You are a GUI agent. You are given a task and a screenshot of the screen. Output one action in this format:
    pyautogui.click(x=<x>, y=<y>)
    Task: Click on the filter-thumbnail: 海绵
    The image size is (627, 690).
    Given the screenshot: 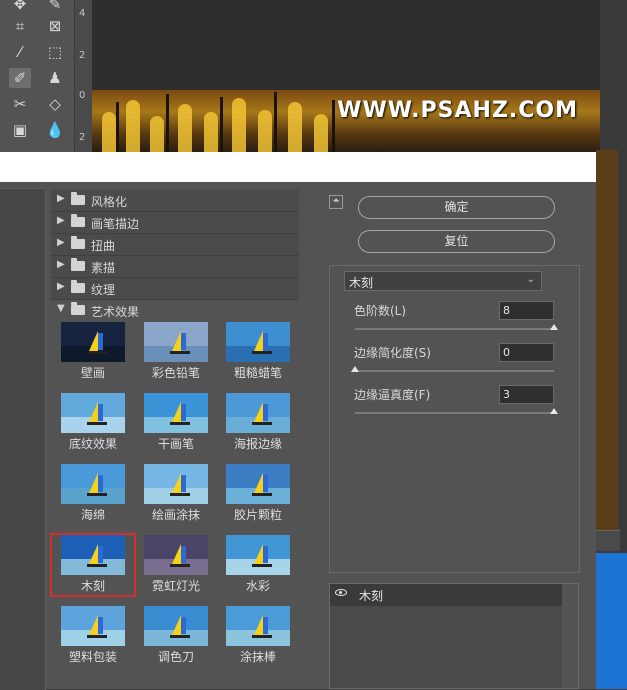 What is the action you would take?
    pyautogui.click(x=93, y=493)
    